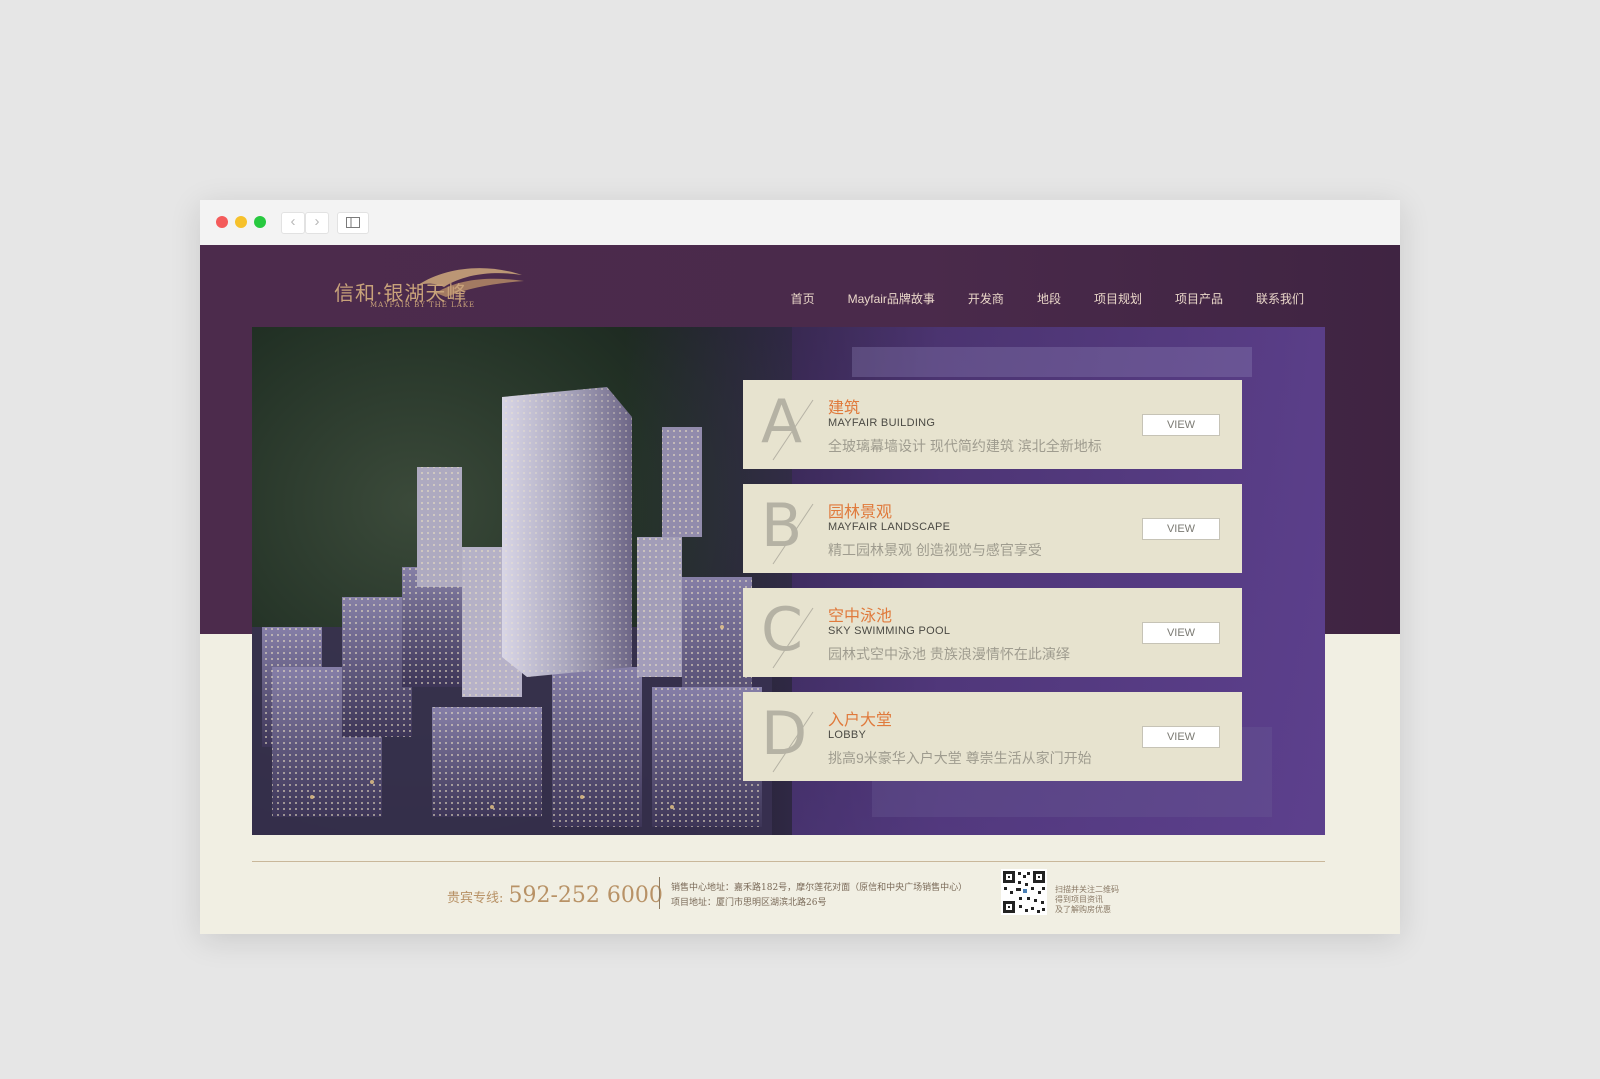 This screenshot has width=1600, height=1079. Describe the element at coordinates (935, 550) in the screenshot. I see `card-description: 精工园林景观 创造视觉与感官享受` at that location.